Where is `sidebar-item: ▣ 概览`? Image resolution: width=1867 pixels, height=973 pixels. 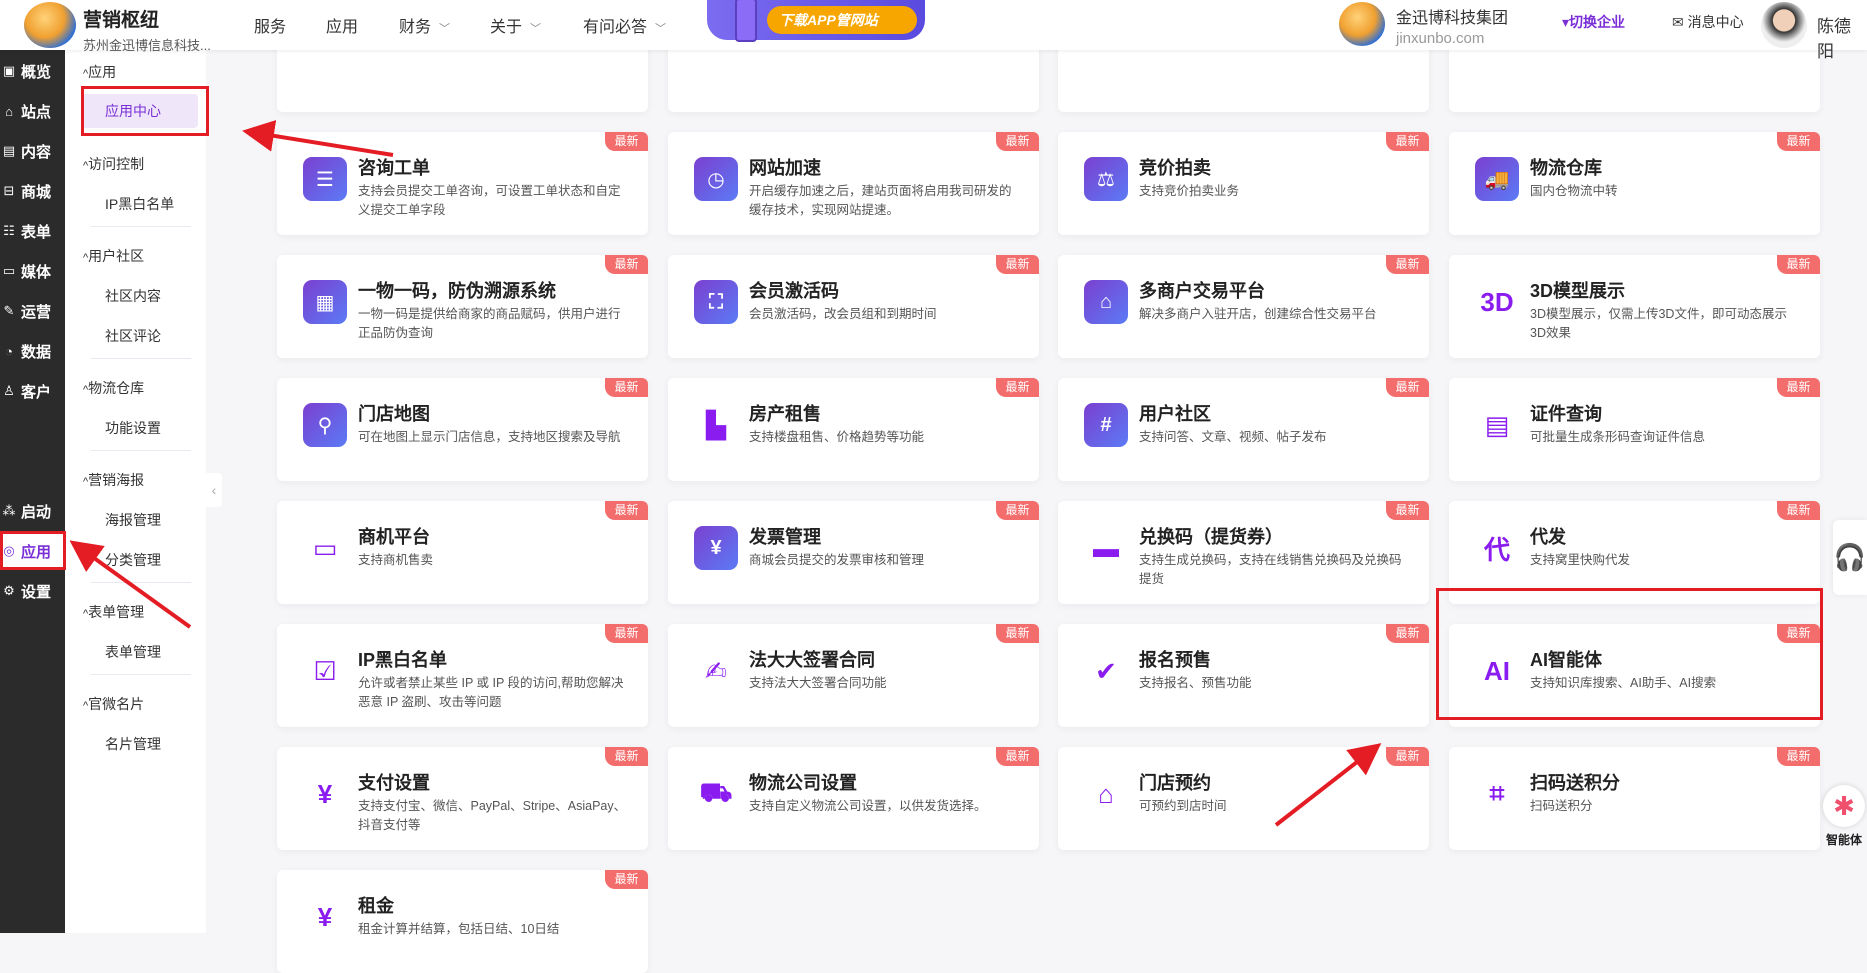
sidebar-item: ▣ 概览 is located at coordinates (32, 71).